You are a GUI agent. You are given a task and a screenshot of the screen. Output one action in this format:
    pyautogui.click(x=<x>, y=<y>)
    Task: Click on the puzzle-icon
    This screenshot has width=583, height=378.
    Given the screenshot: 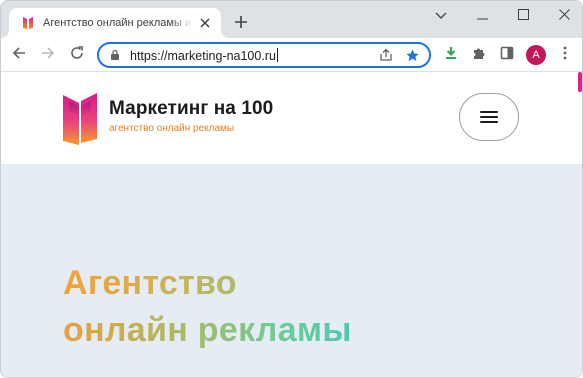 What is the action you would take?
    pyautogui.click(x=479, y=55)
    